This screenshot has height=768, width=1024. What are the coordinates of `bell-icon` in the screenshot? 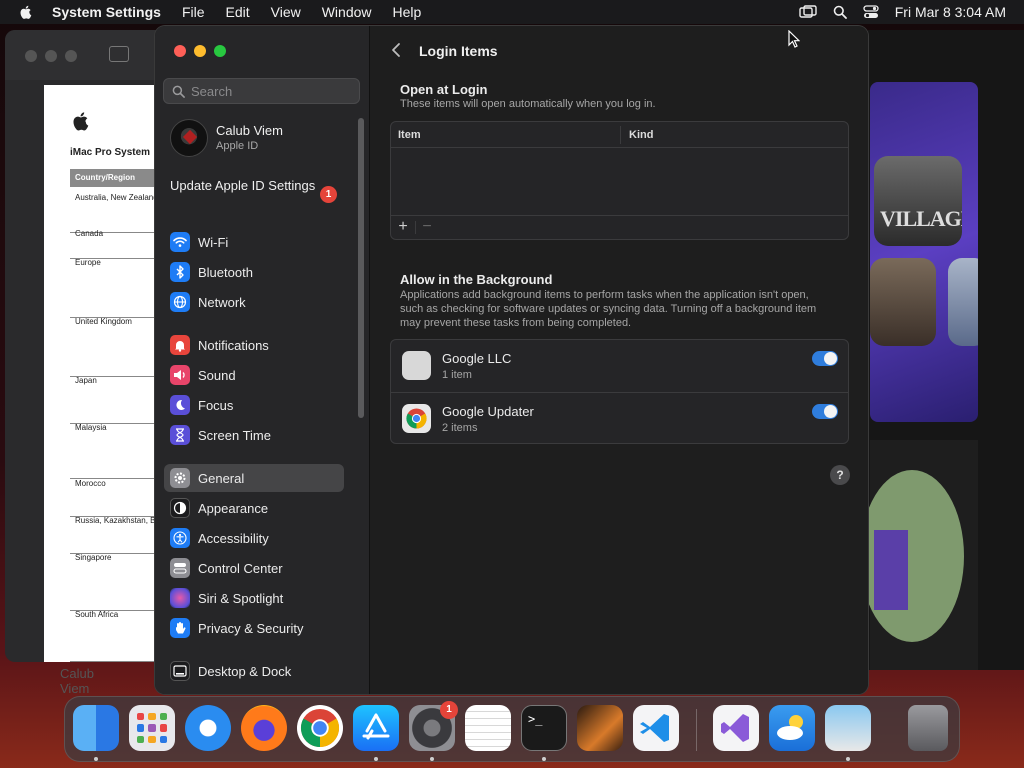 It's located at (180, 345).